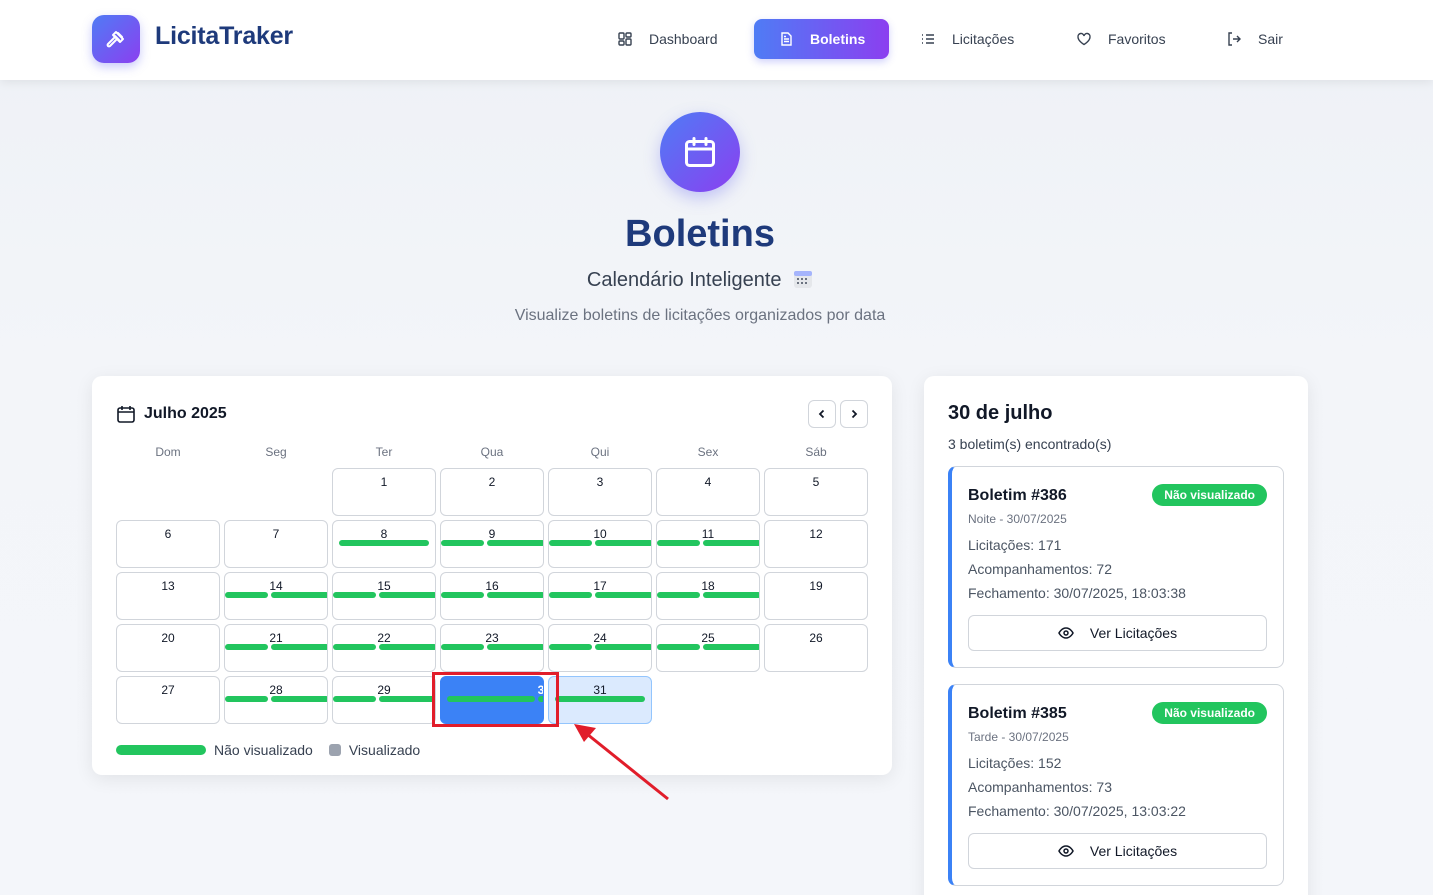  I want to click on day-number: 28, so click(276, 690).